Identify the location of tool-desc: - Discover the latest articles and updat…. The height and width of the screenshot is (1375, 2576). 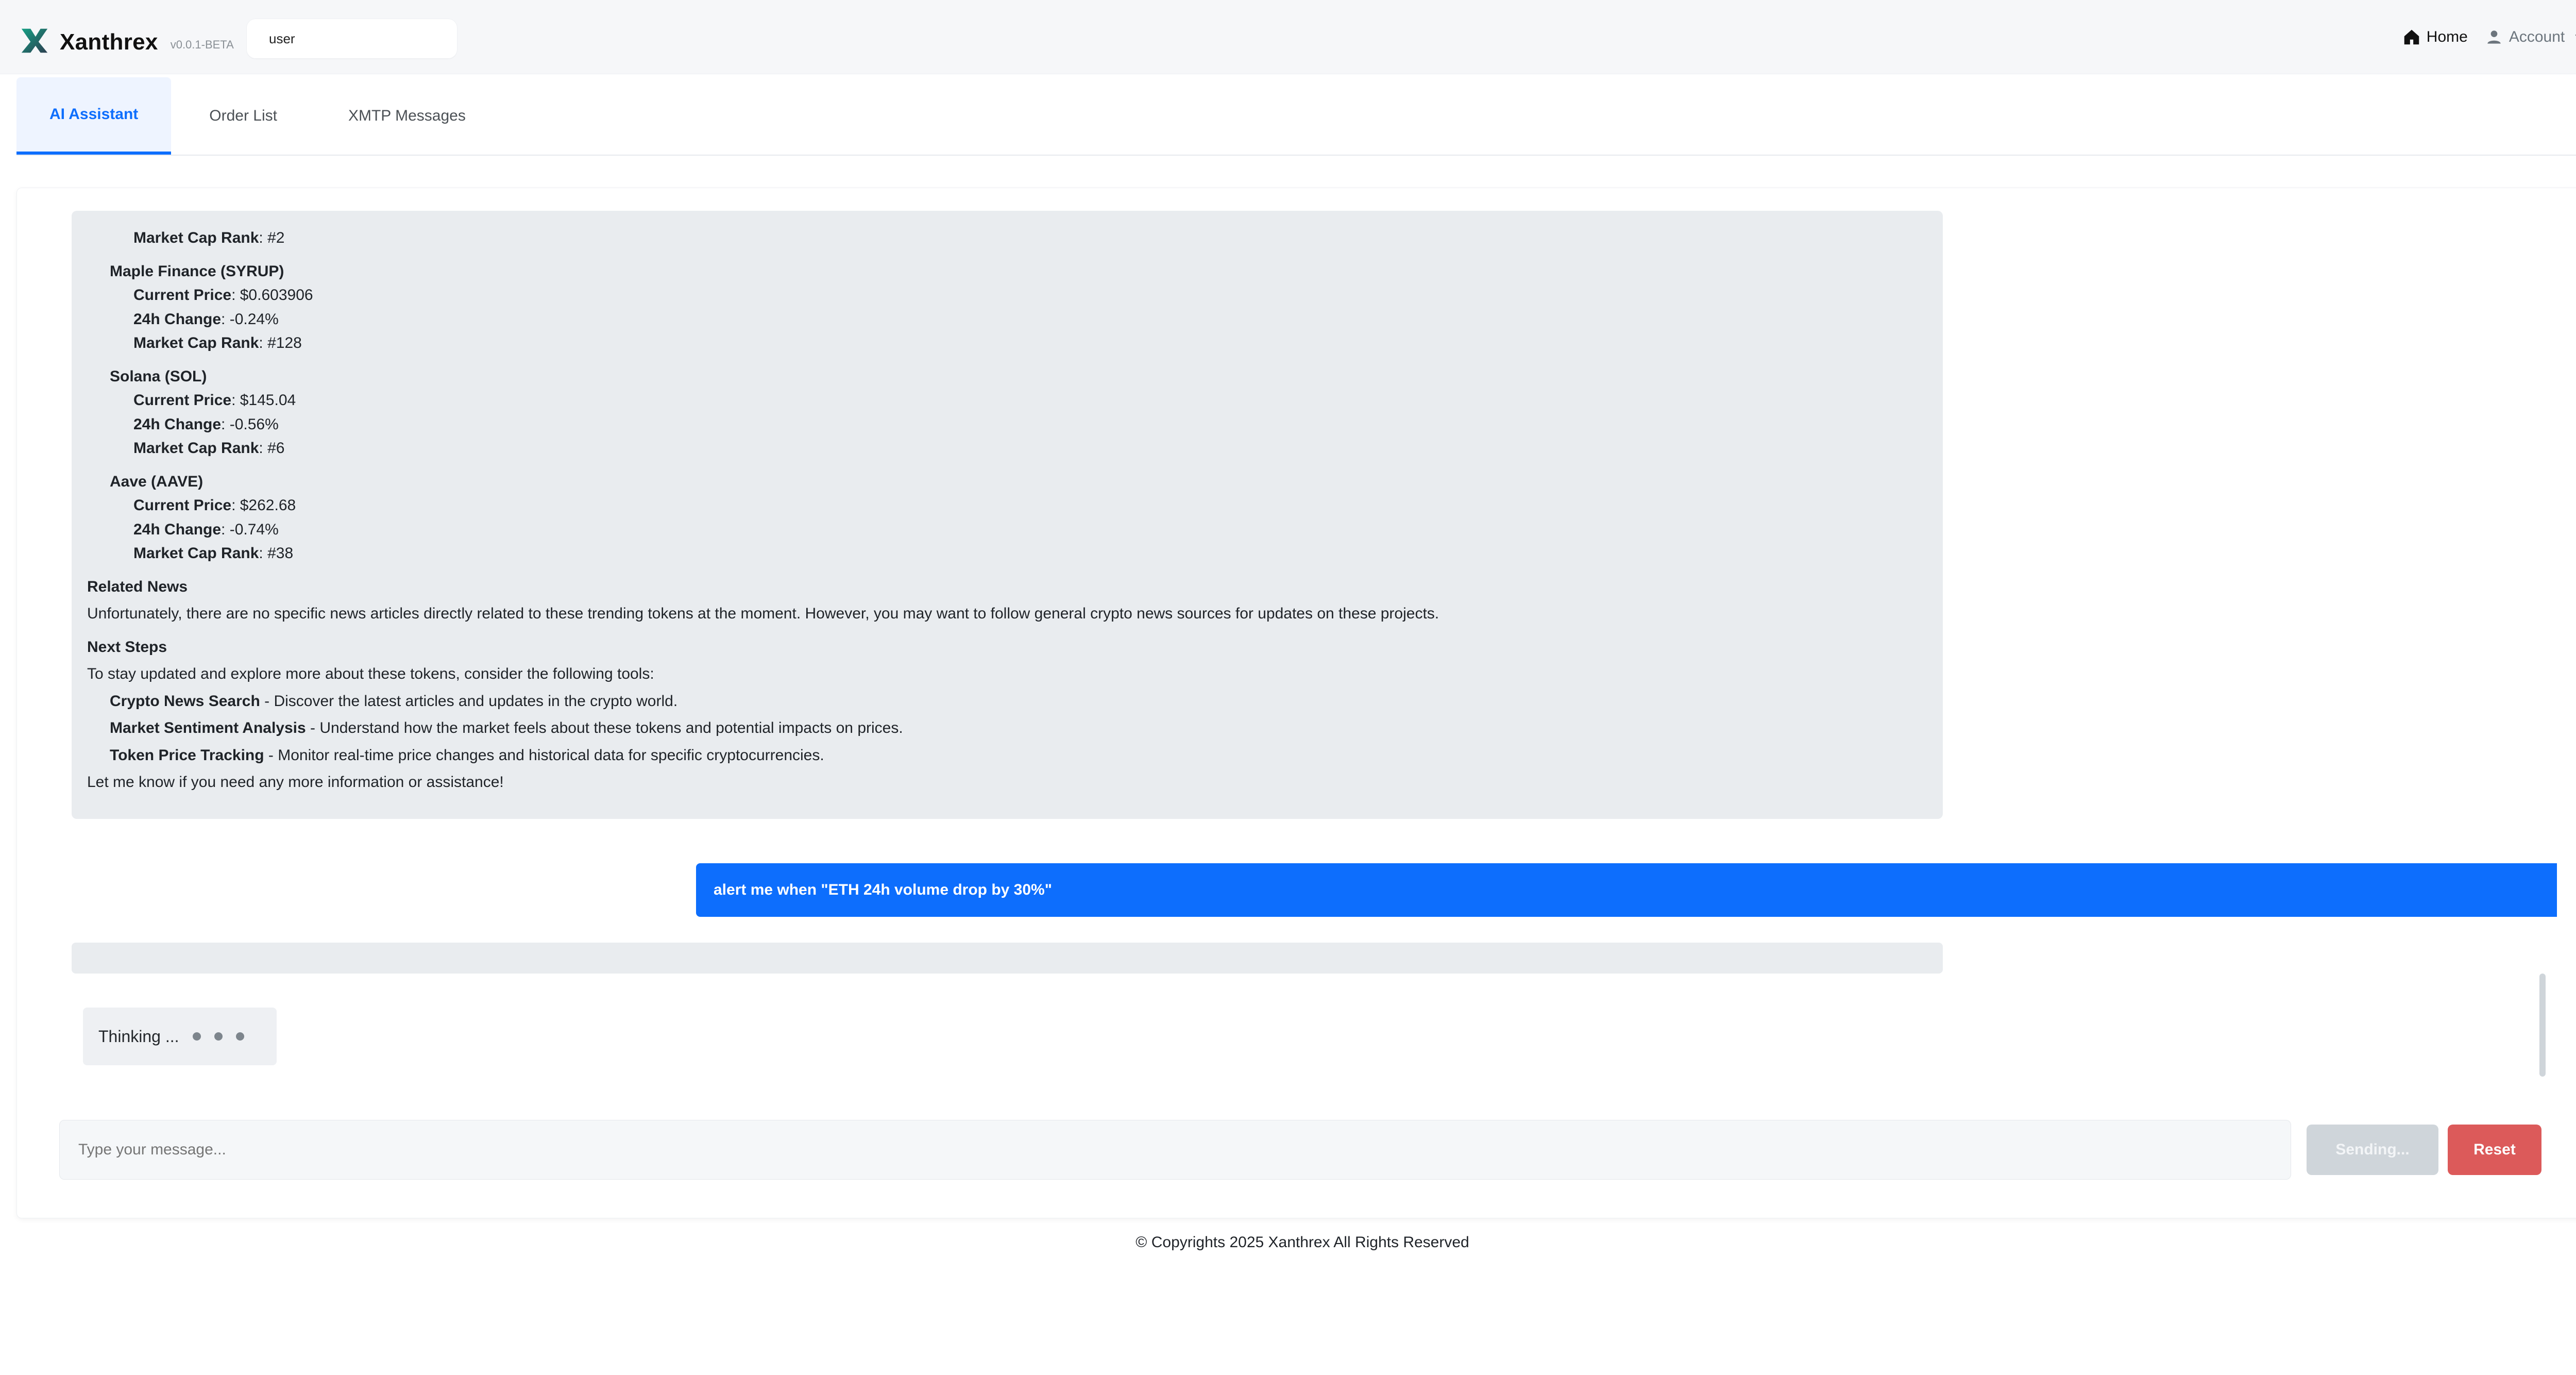
(469, 701).